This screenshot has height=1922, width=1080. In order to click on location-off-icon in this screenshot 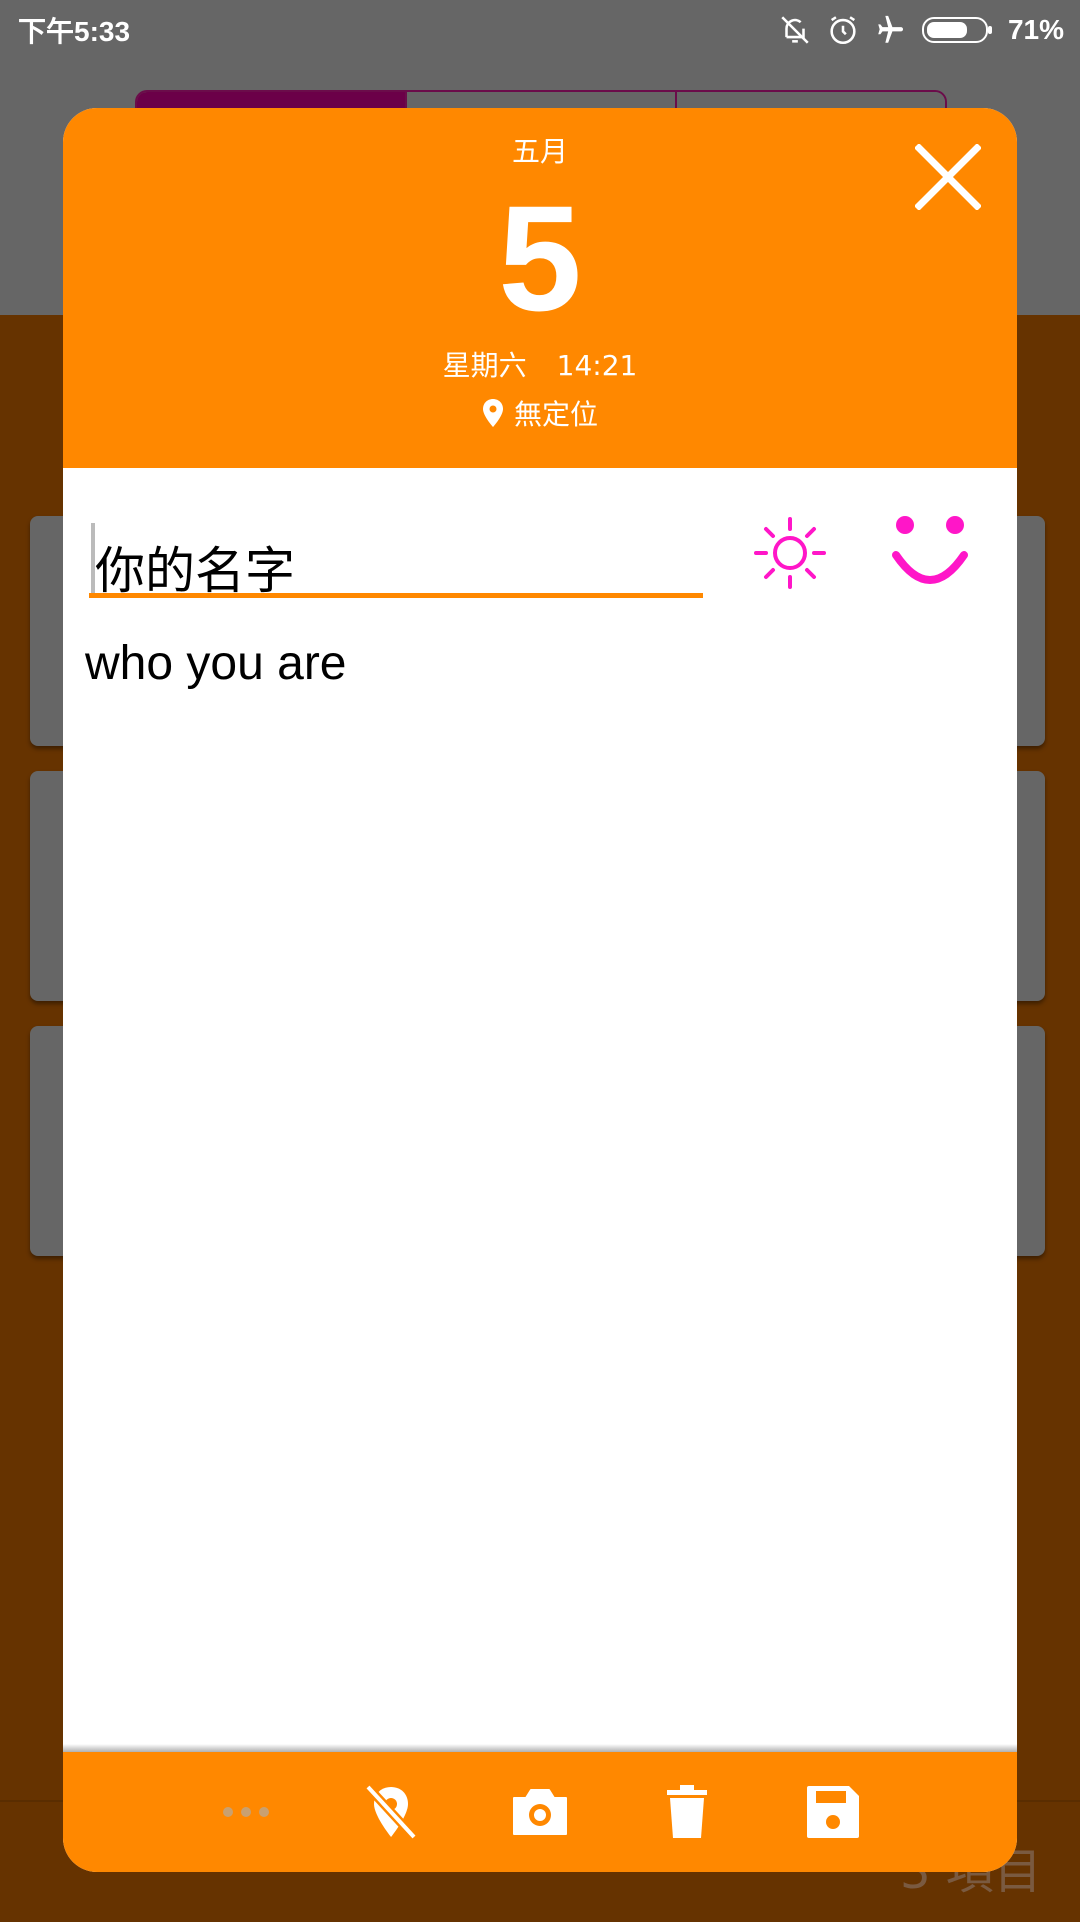, I will do `click(391, 1812)`.